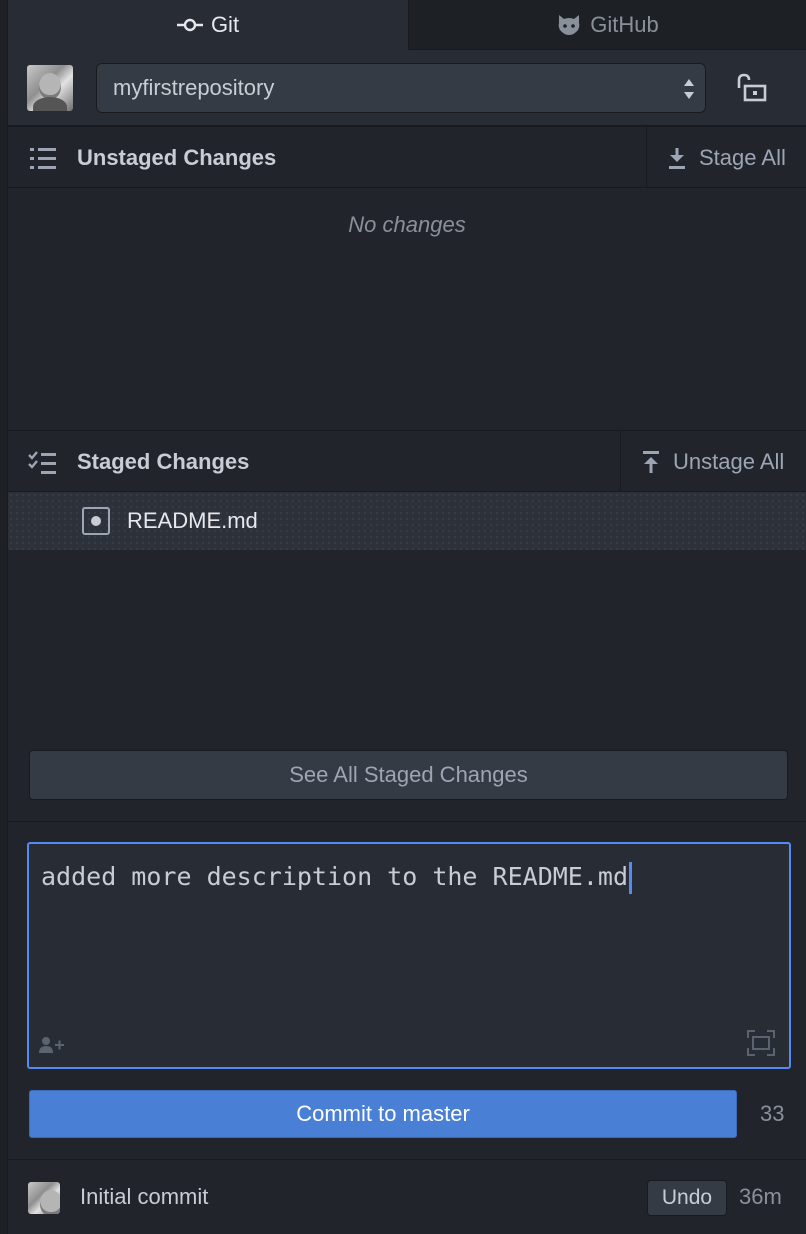  Describe the element at coordinates (383, 1114) in the screenshot. I see `commit-button: Commit to master` at that location.